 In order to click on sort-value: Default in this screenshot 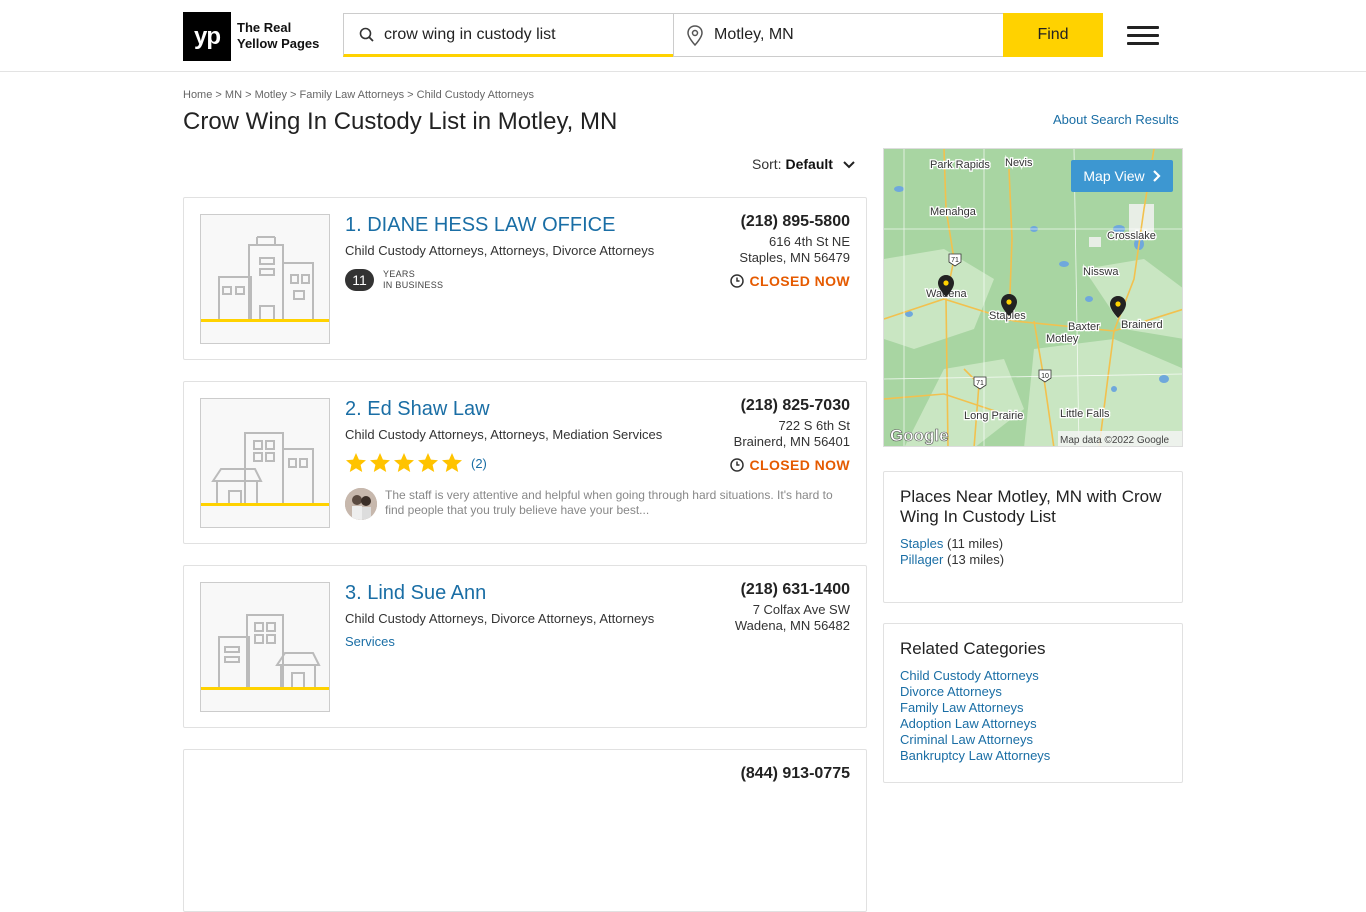, I will do `click(809, 164)`.